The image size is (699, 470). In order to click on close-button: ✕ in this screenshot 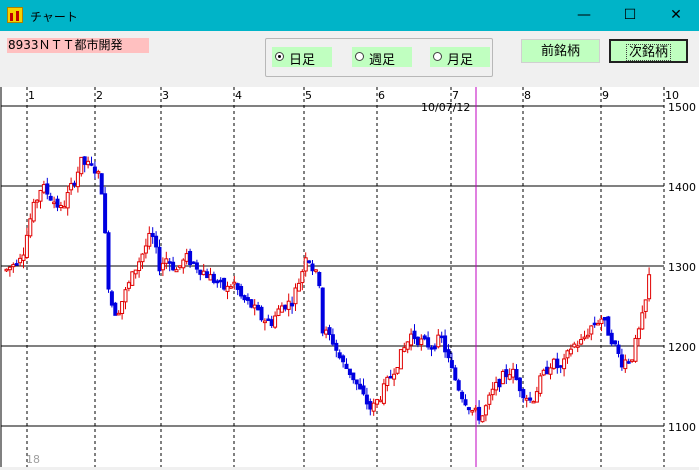, I will do `click(676, 15)`.